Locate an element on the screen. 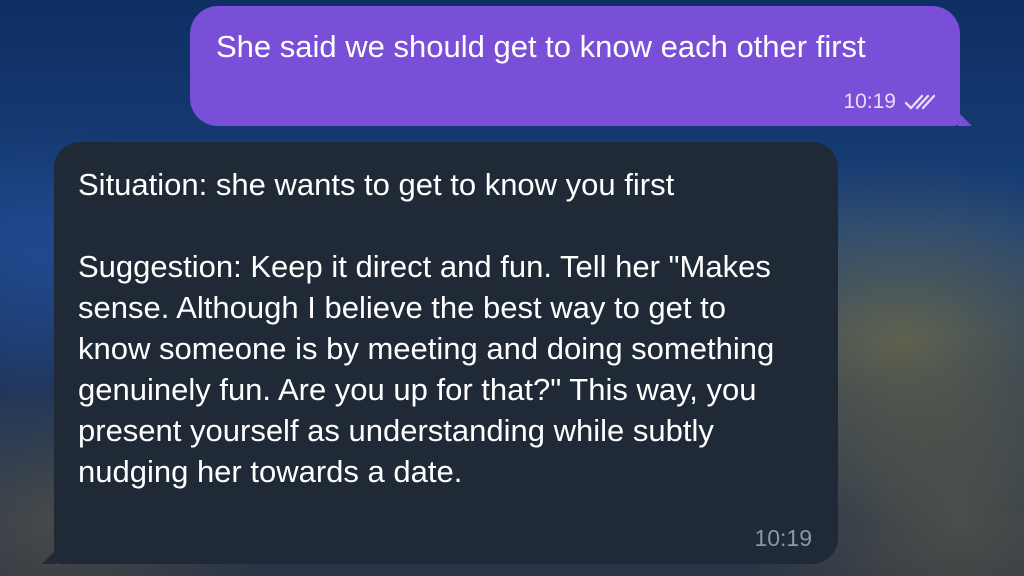  incoming-bubble-tail is located at coordinates (49, 557).